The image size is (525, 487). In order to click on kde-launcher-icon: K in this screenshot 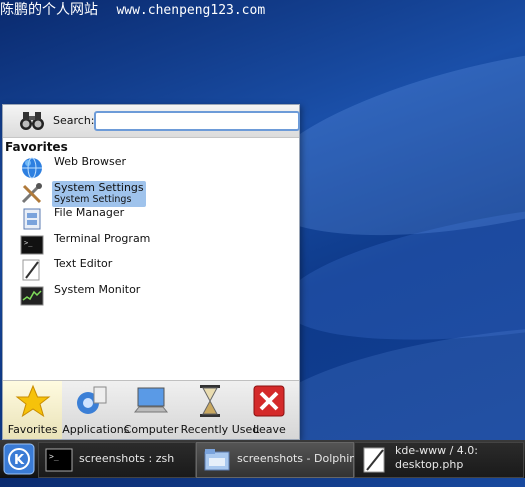, I will do `click(19, 459)`.